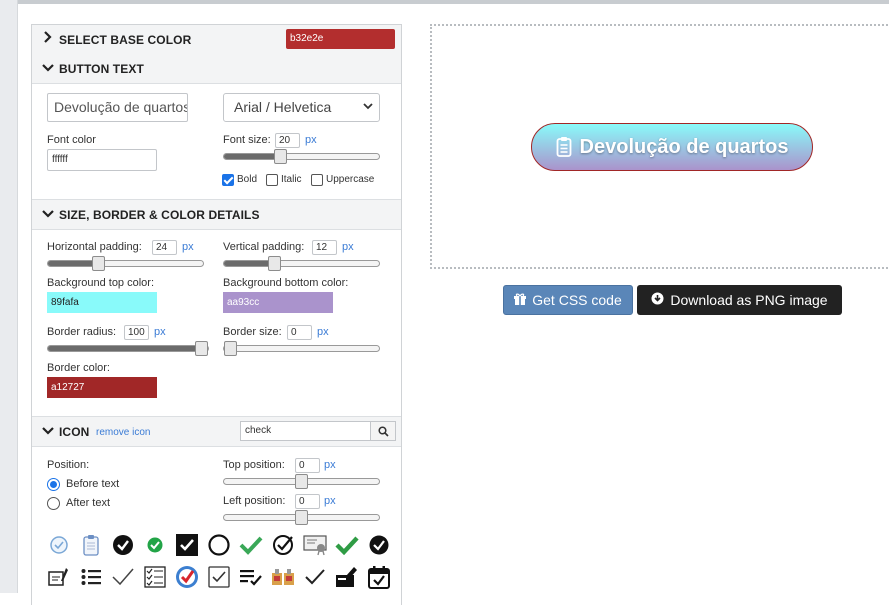  I want to click on check-badge-color-icon, so click(187, 577).